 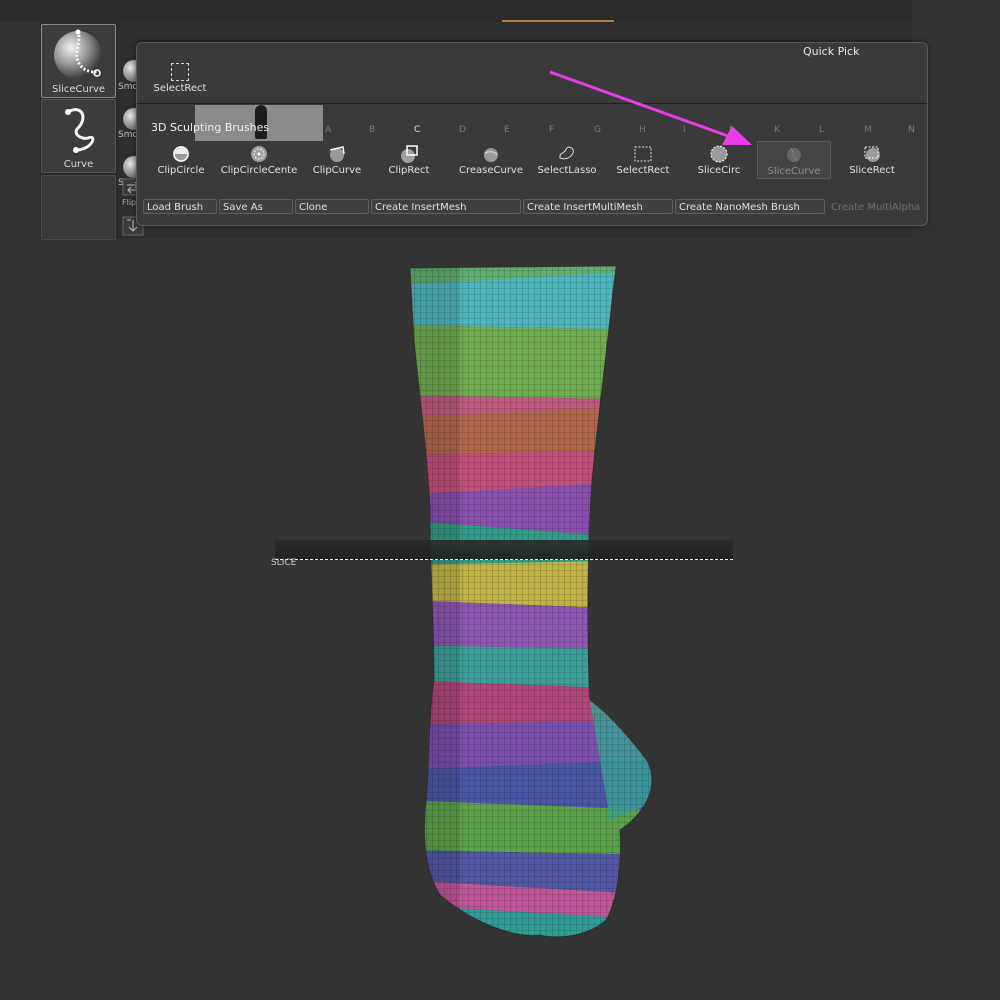 What do you see at coordinates (504, 559) in the screenshot?
I see `slice-line` at bounding box center [504, 559].